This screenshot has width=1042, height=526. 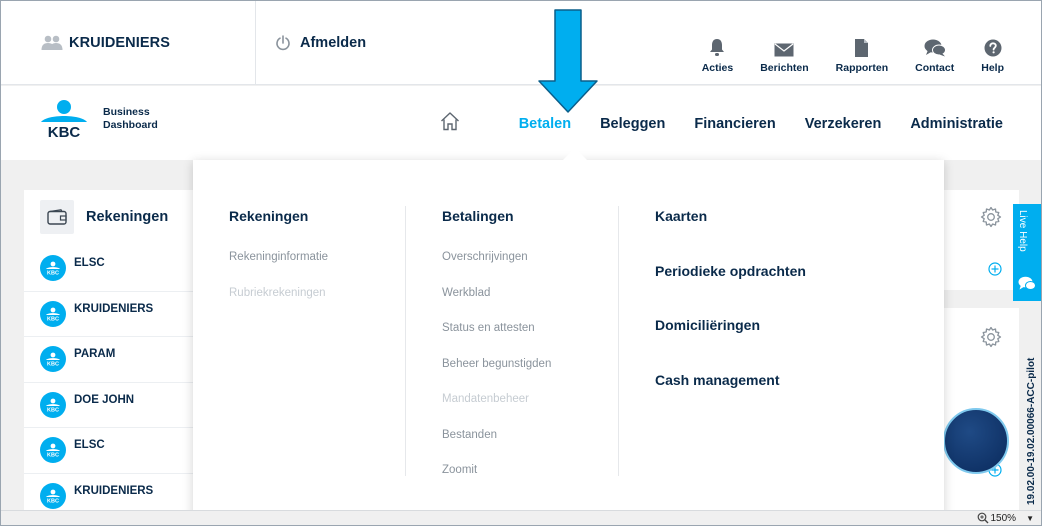 I want to click on contact-label: Contact, so click(x=935, y=68).